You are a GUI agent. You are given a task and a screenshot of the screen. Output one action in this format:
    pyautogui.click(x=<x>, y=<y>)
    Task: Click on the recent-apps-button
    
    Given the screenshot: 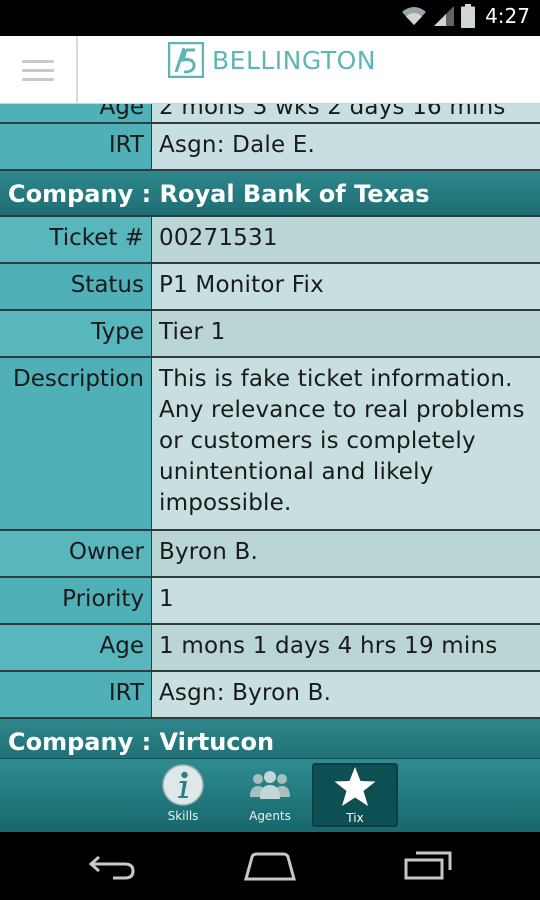 What is the action you would take?
    pyautogui.click(x=428, y=866)
    